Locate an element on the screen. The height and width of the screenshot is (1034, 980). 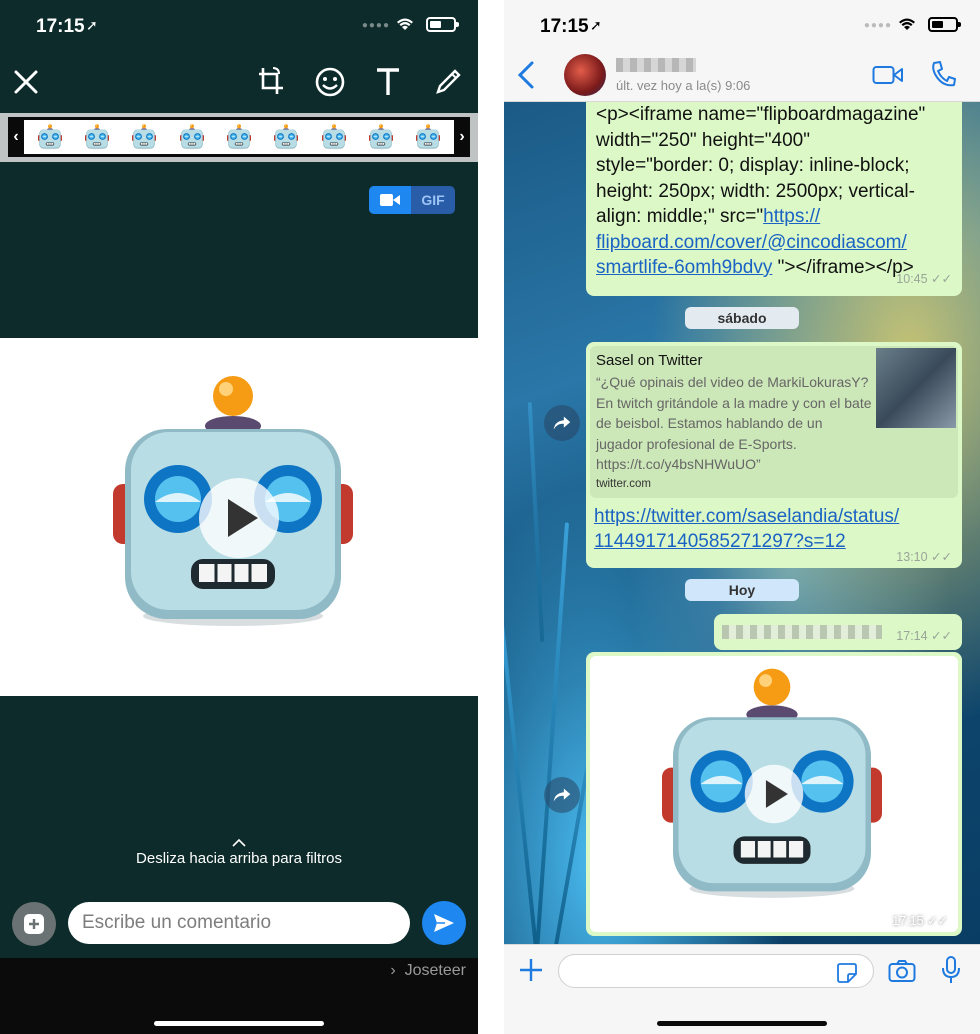
contact-name-blurred is located at coordinates (656, 65).